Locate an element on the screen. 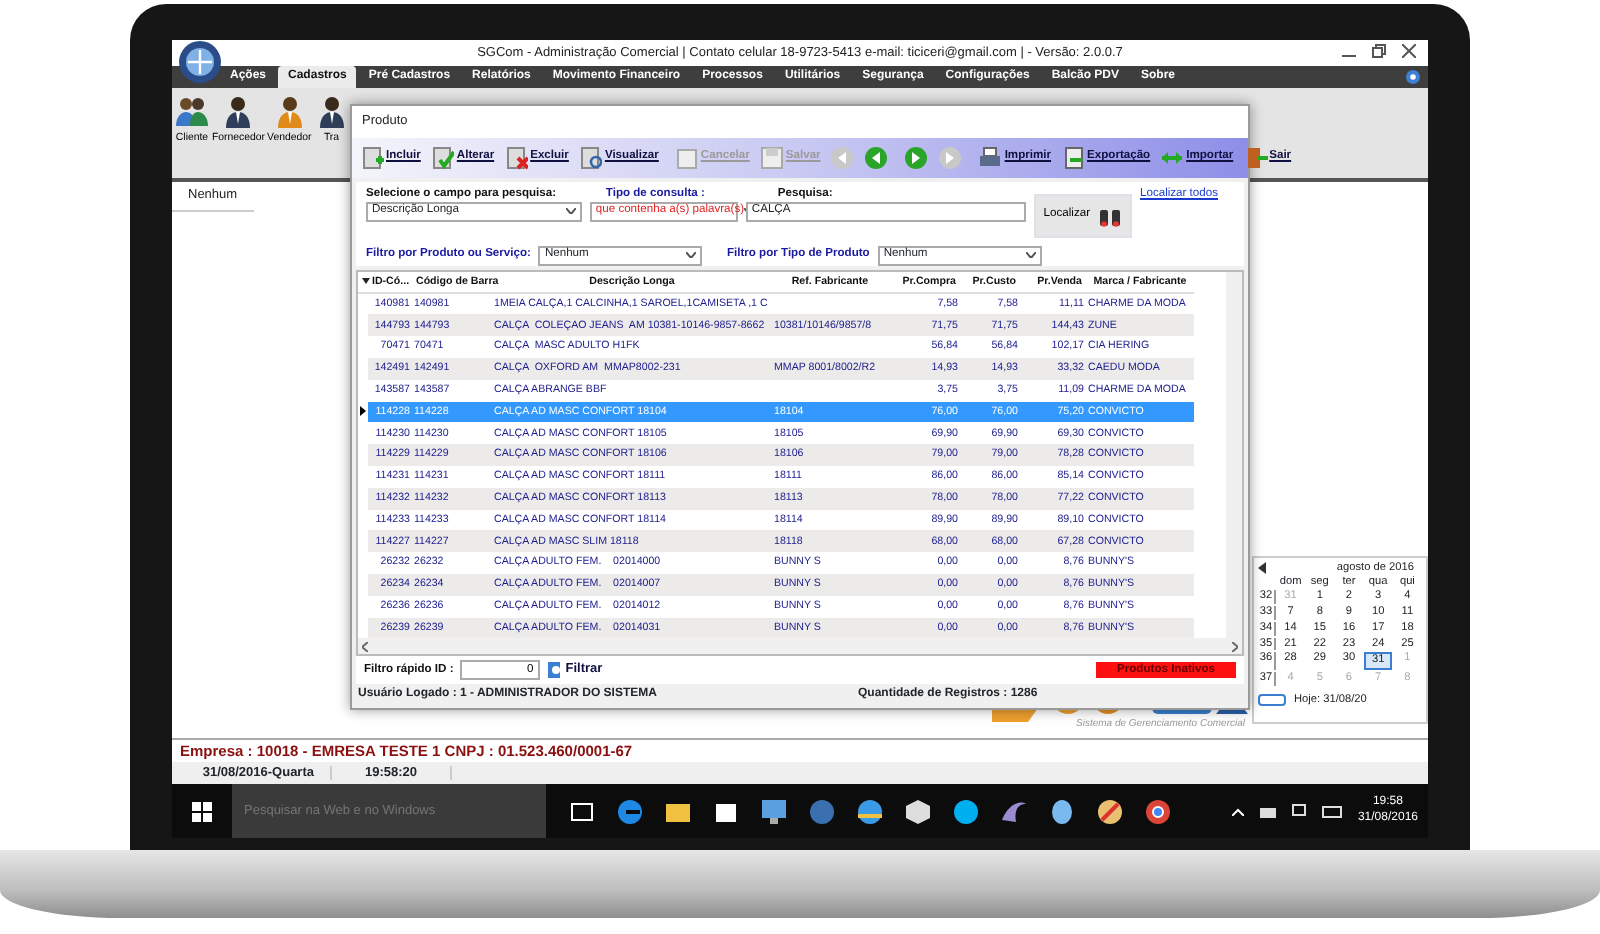 This screenshot has height=934, width=1600. previous-month-icon is located at coordinates (1263, 568).